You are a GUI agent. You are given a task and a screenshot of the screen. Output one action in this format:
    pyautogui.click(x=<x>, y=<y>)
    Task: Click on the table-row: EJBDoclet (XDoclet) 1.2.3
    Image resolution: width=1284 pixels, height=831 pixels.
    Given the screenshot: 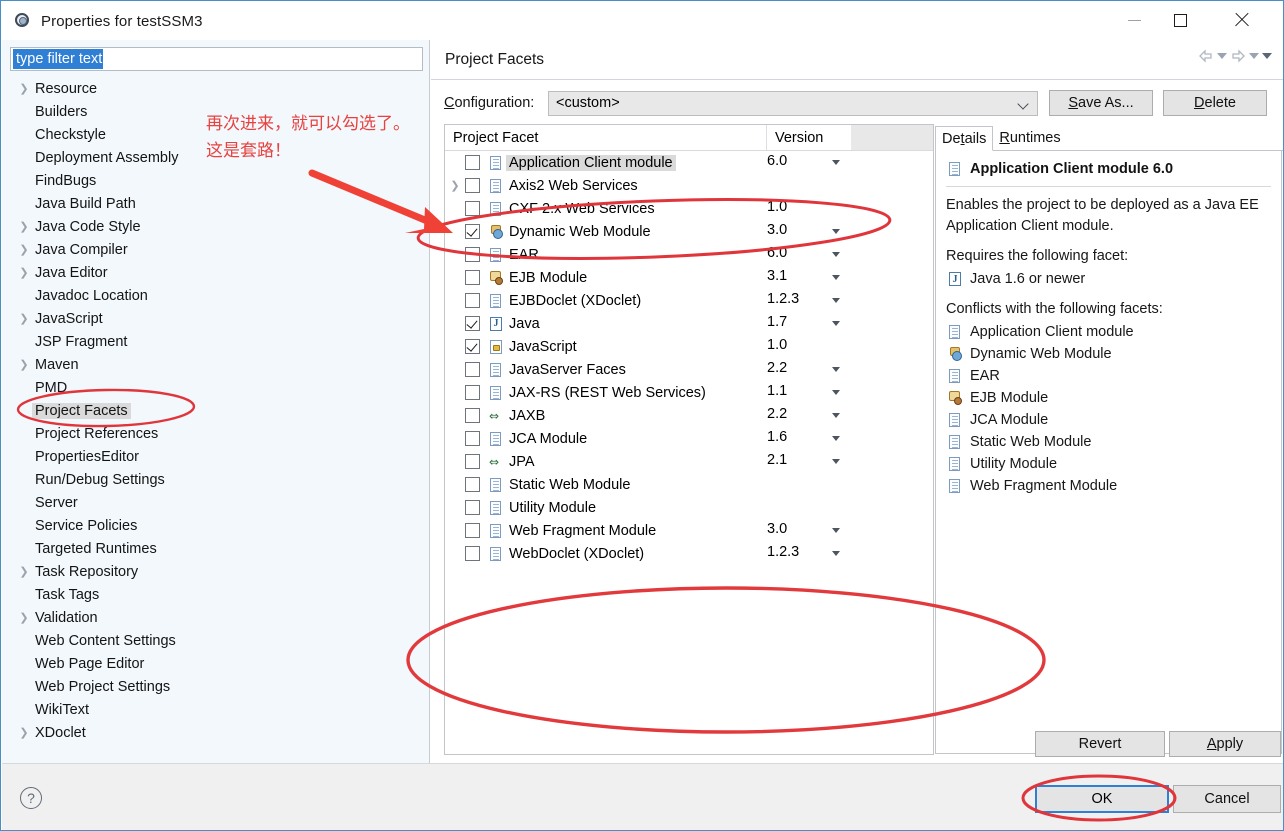 What is the action you would take?
    pyautogui.click(x=689, y=300)
    